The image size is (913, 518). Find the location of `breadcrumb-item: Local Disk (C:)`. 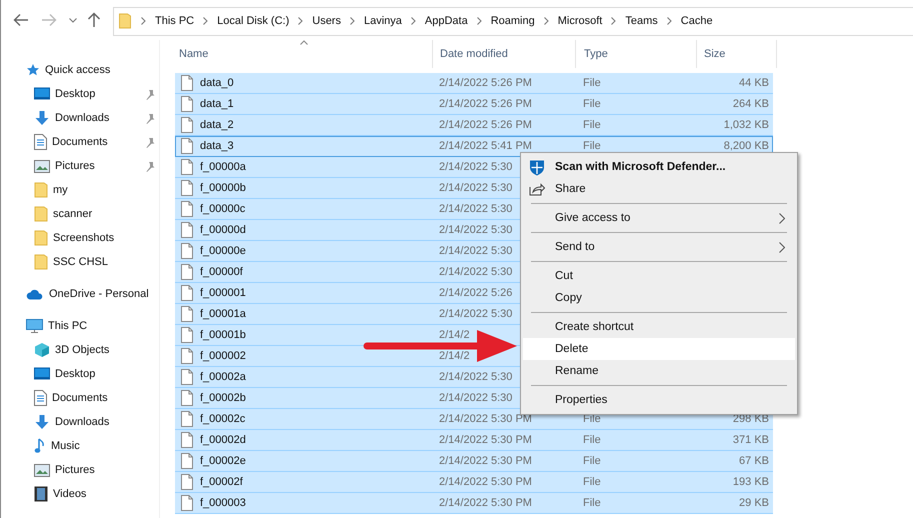

breadcrumb-item: Local Disk (C:) is located at coordinates (253, 21).